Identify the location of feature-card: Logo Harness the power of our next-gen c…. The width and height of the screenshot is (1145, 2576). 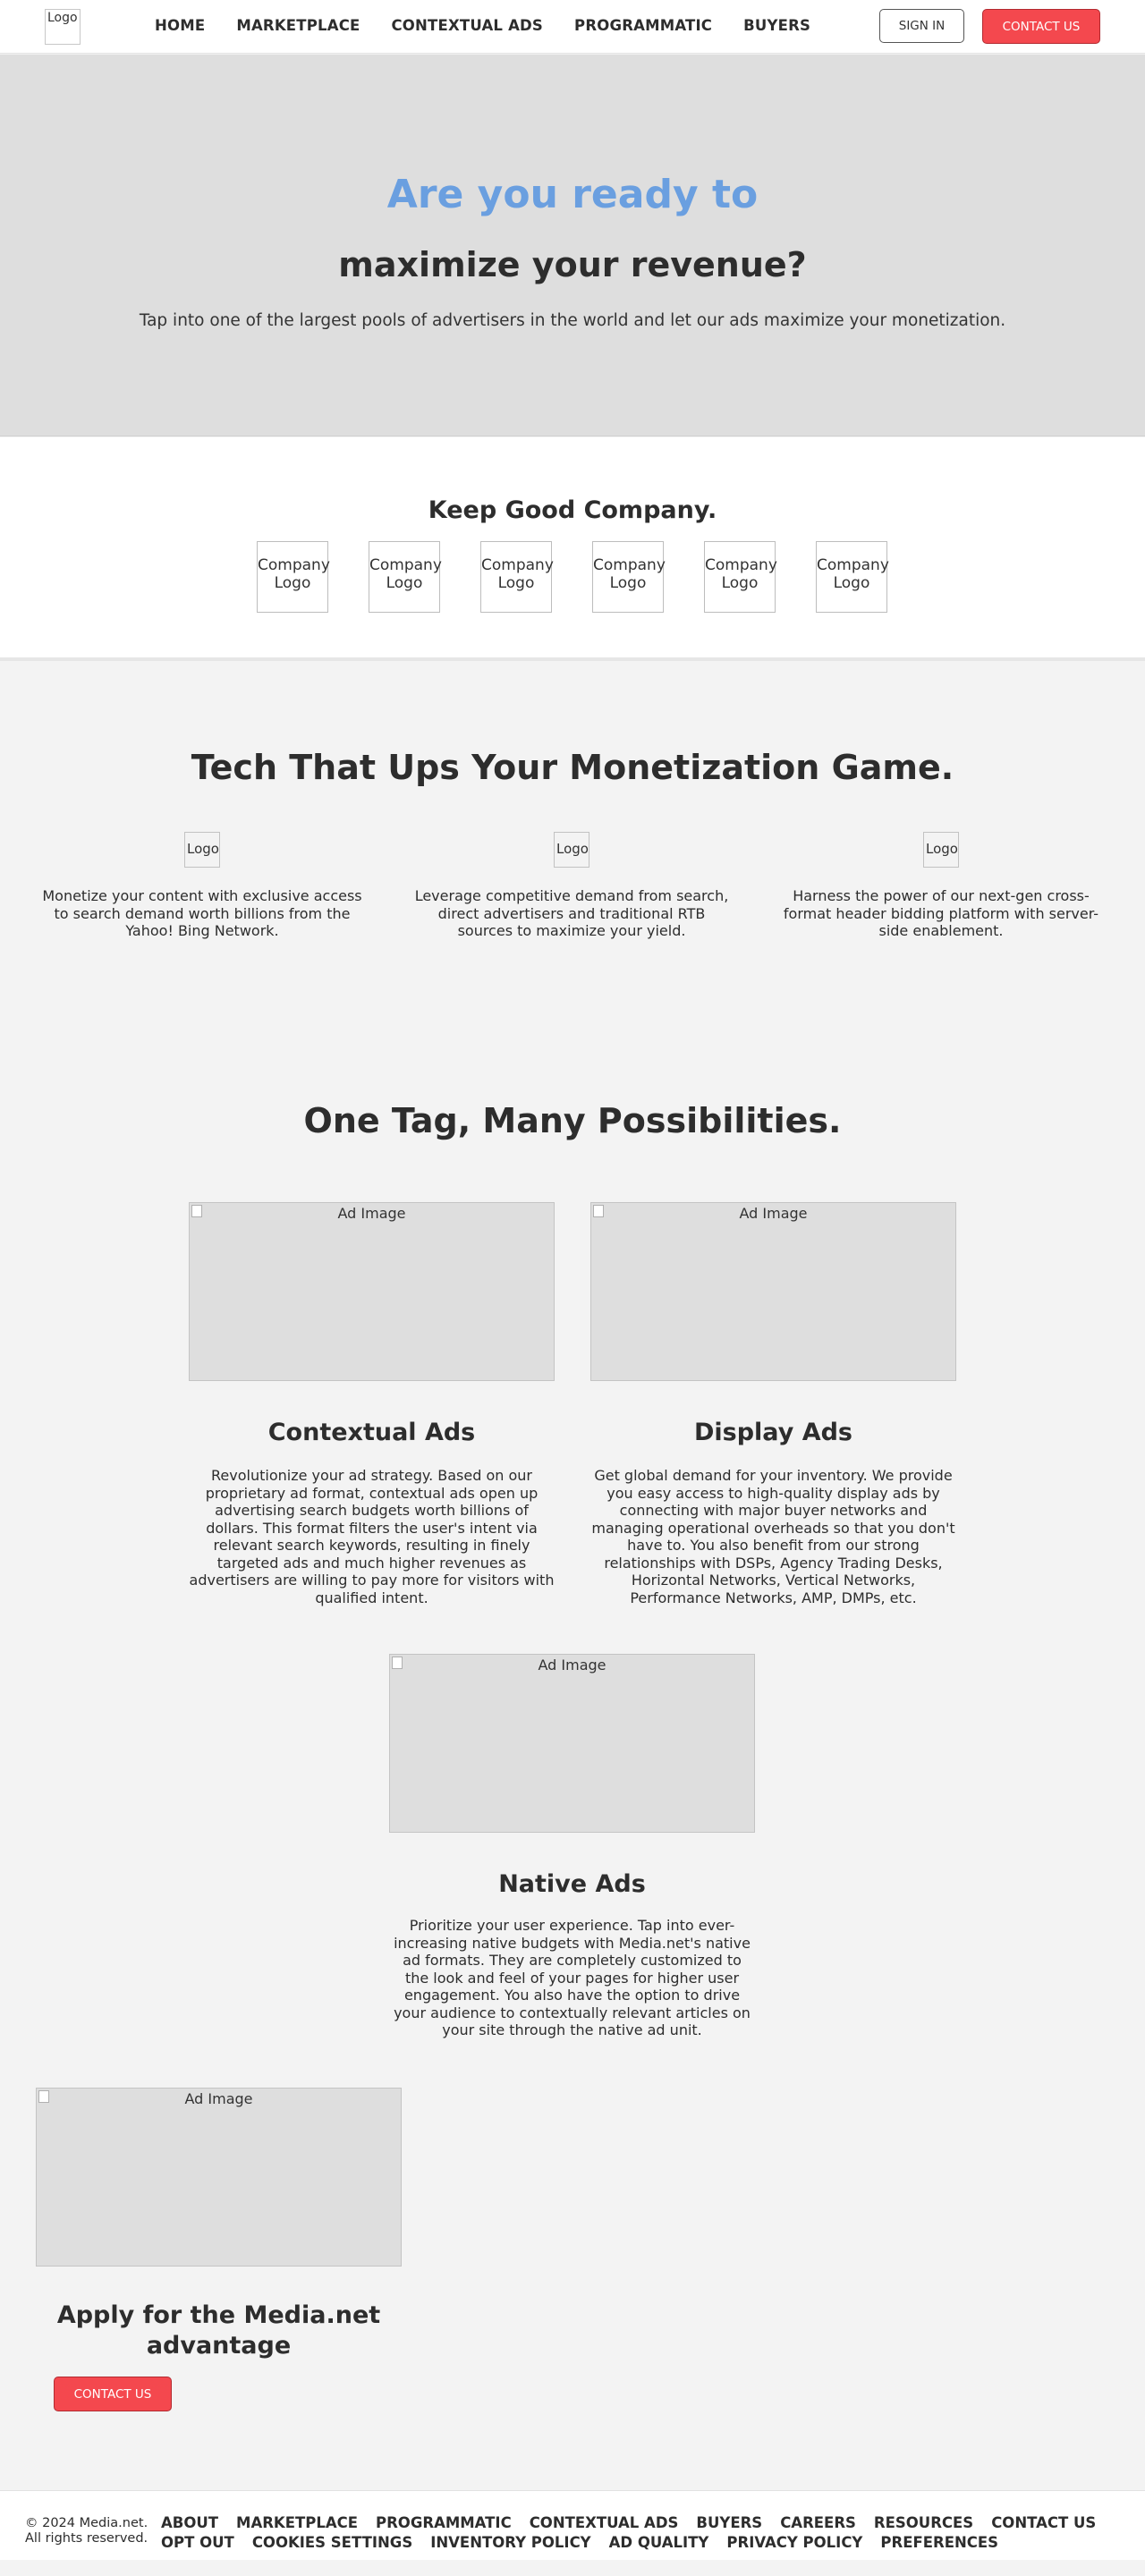
(941, 886).